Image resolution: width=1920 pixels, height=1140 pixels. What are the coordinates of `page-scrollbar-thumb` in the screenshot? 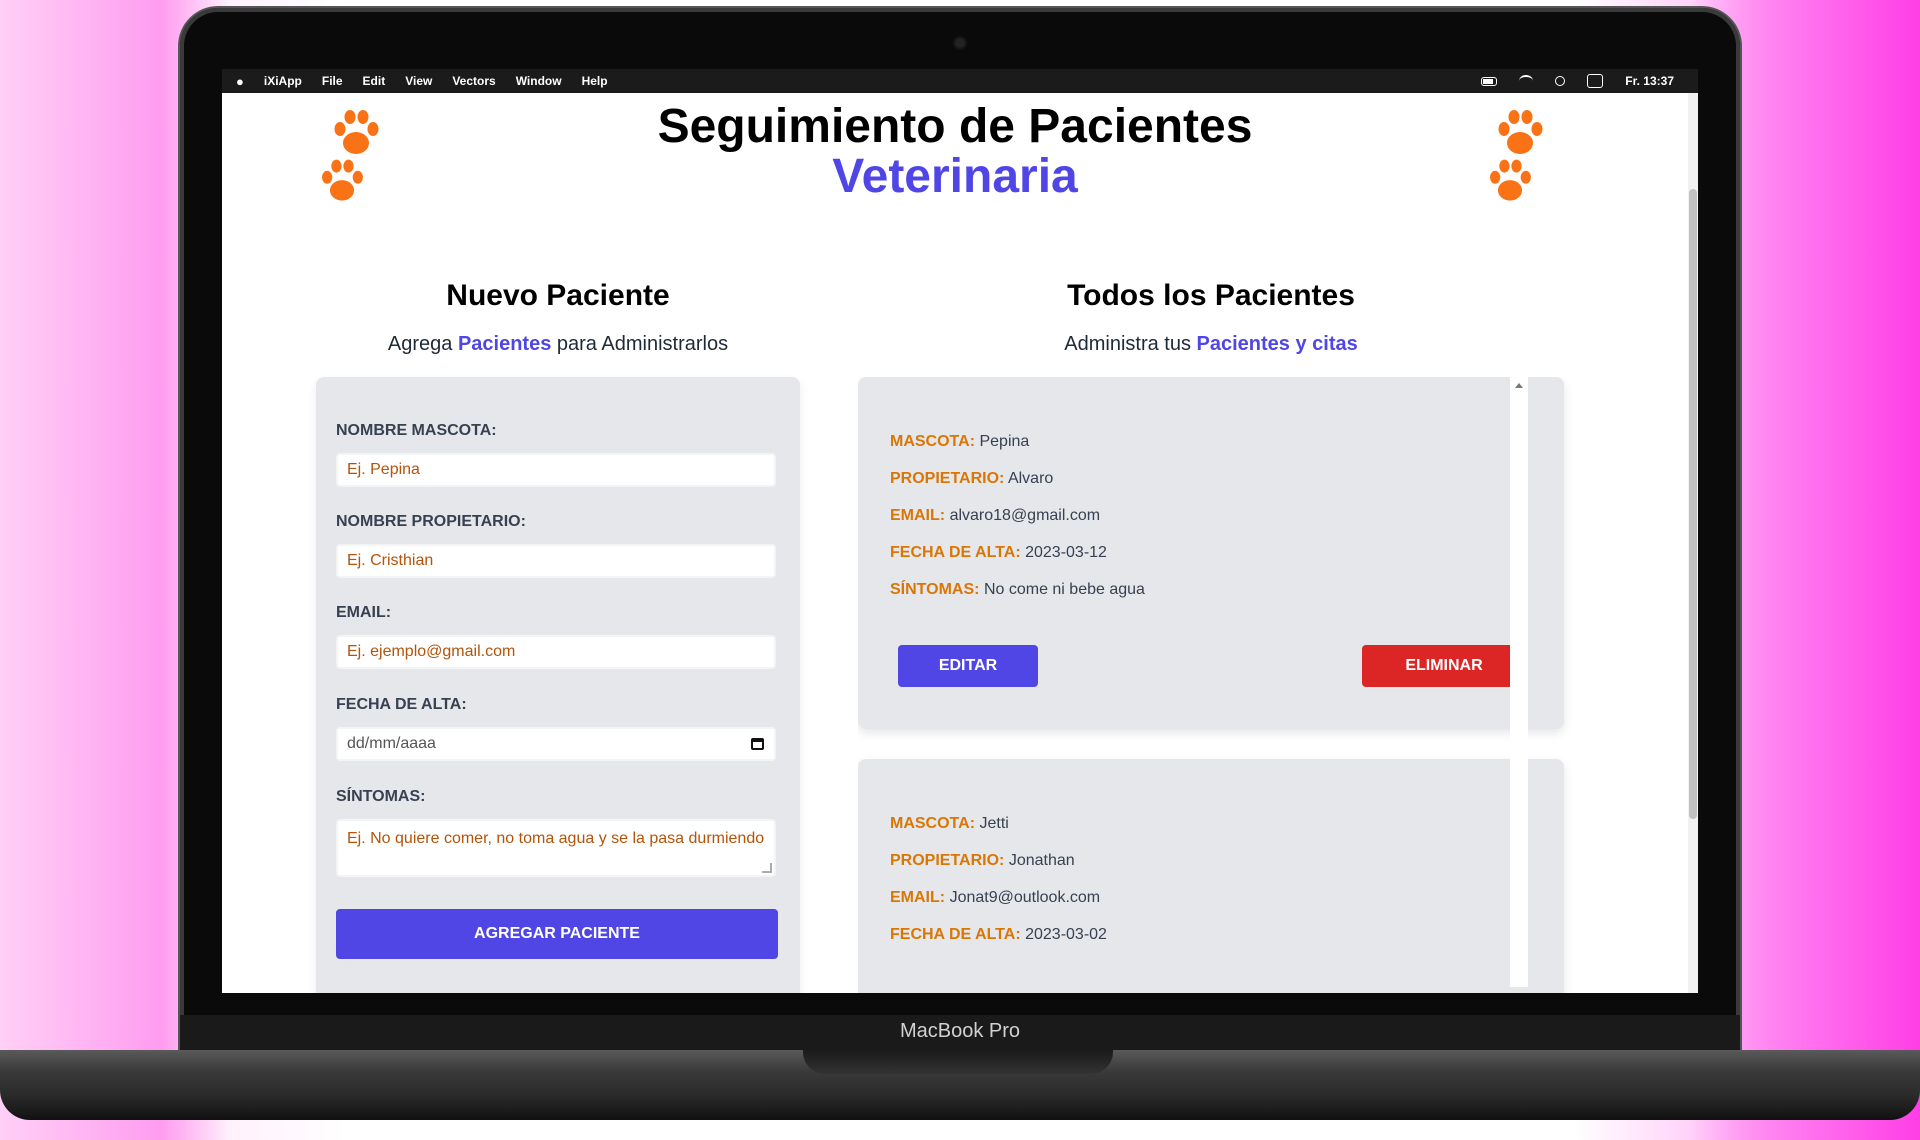 It's located at (1693, 504).